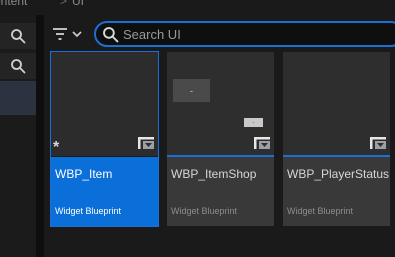  Describe the element at coordinates (220, 104) in the screenshot. I see `asset-thumbnail: - -` at that location.